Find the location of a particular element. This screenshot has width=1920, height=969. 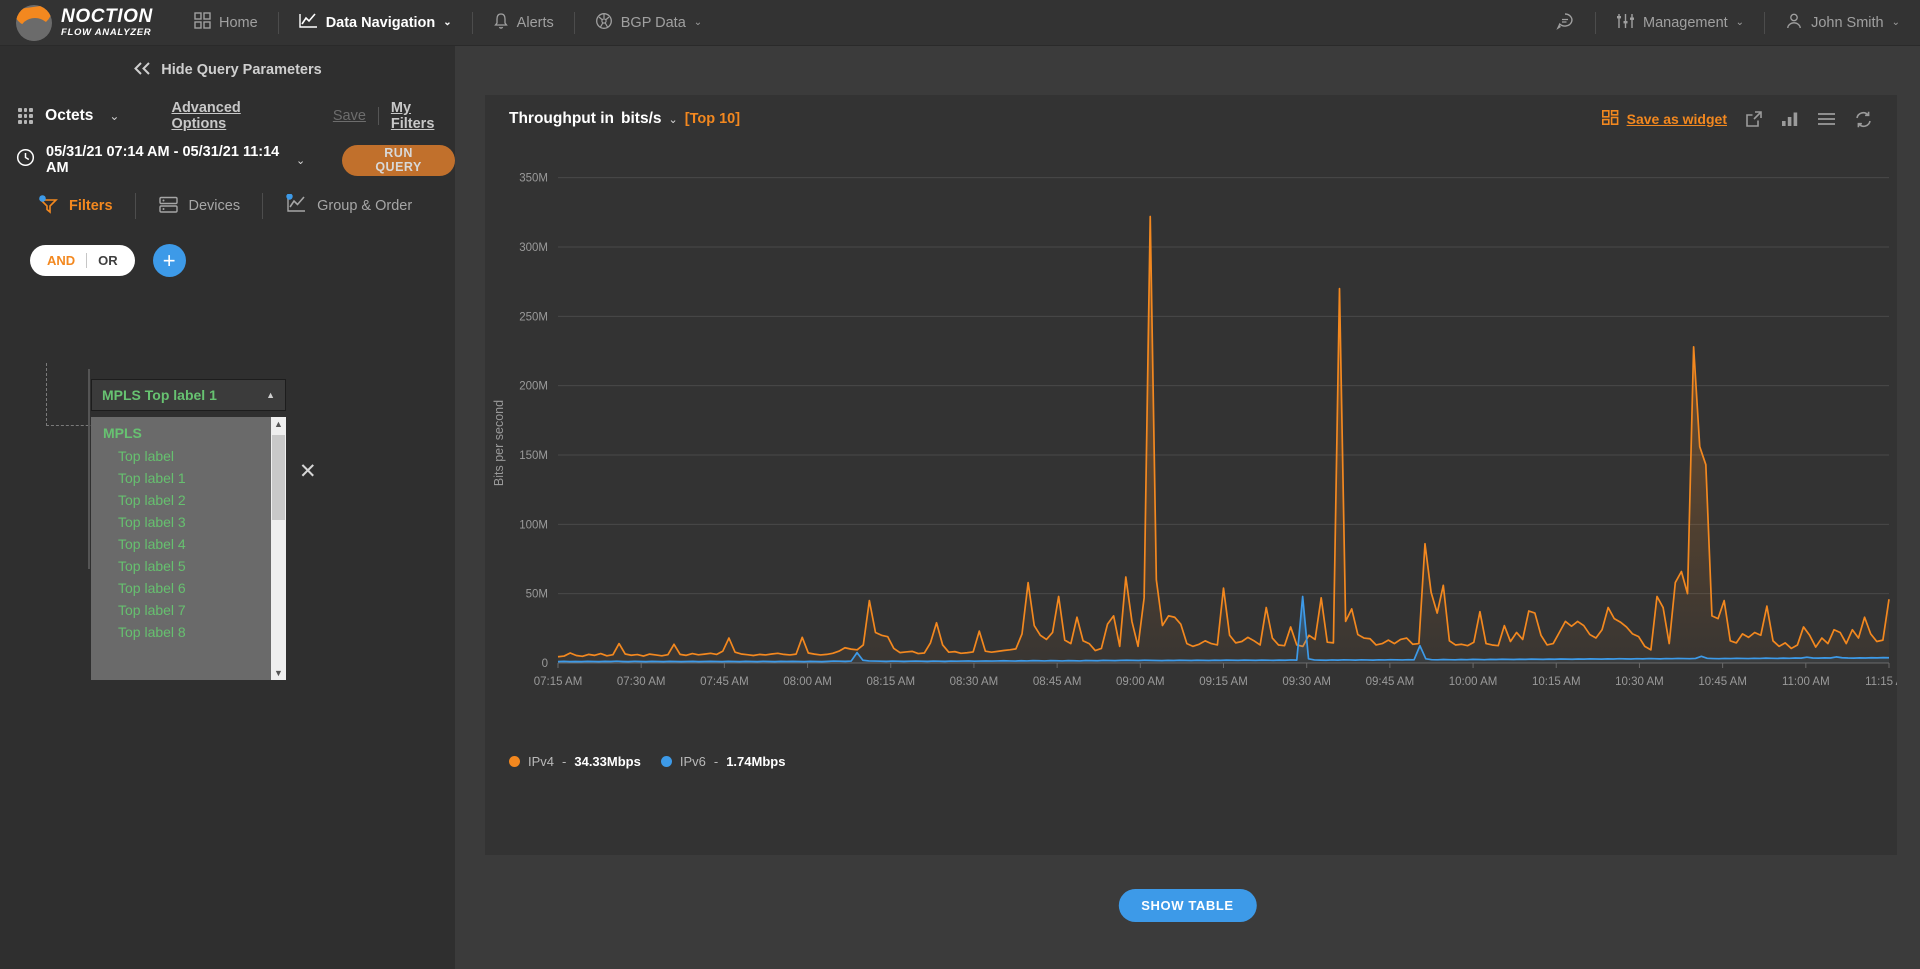

dropdown-option: Top label 6 is located at coordinates (181, 588).